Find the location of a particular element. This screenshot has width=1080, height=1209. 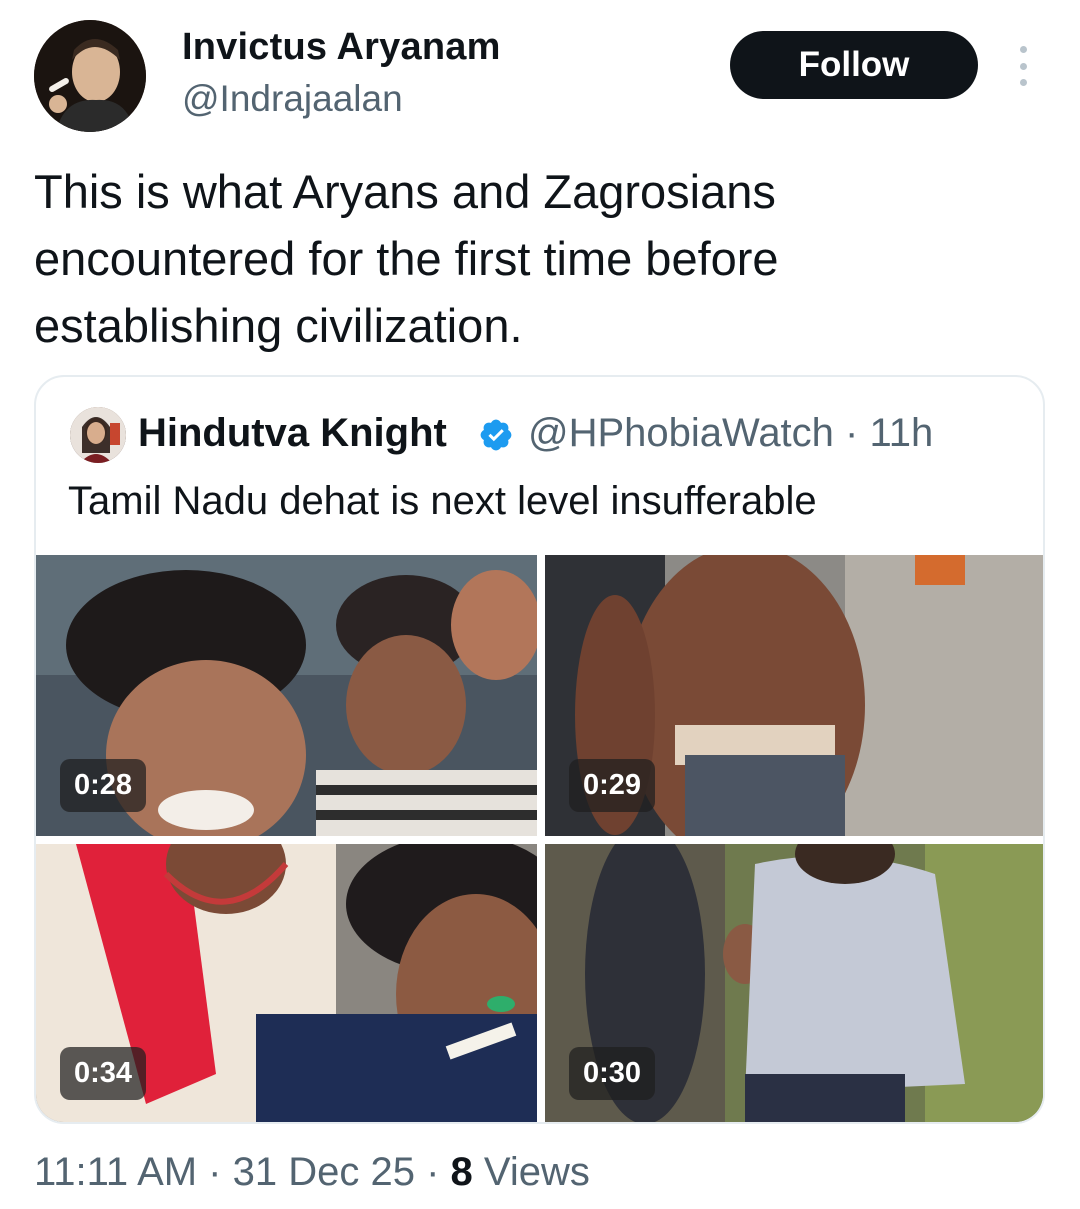

tweet-metadata: 11:11 AM · 31 Dec 25 · 8 Views is located at coordinates (312, 1172).